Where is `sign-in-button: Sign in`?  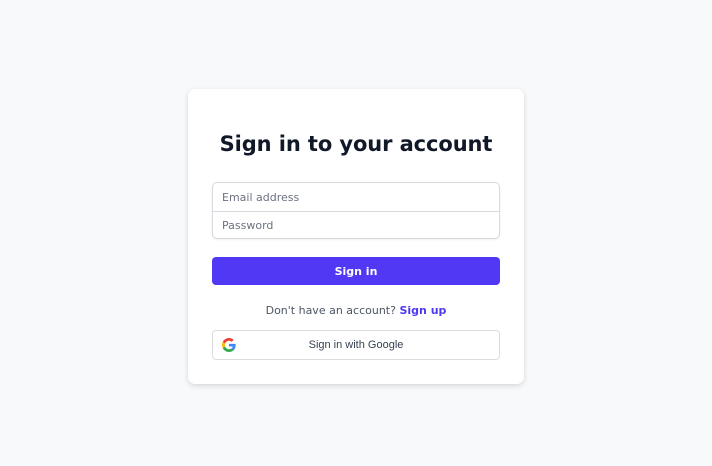
sign-in-button: Sign in is located at coordinates (356, 271).